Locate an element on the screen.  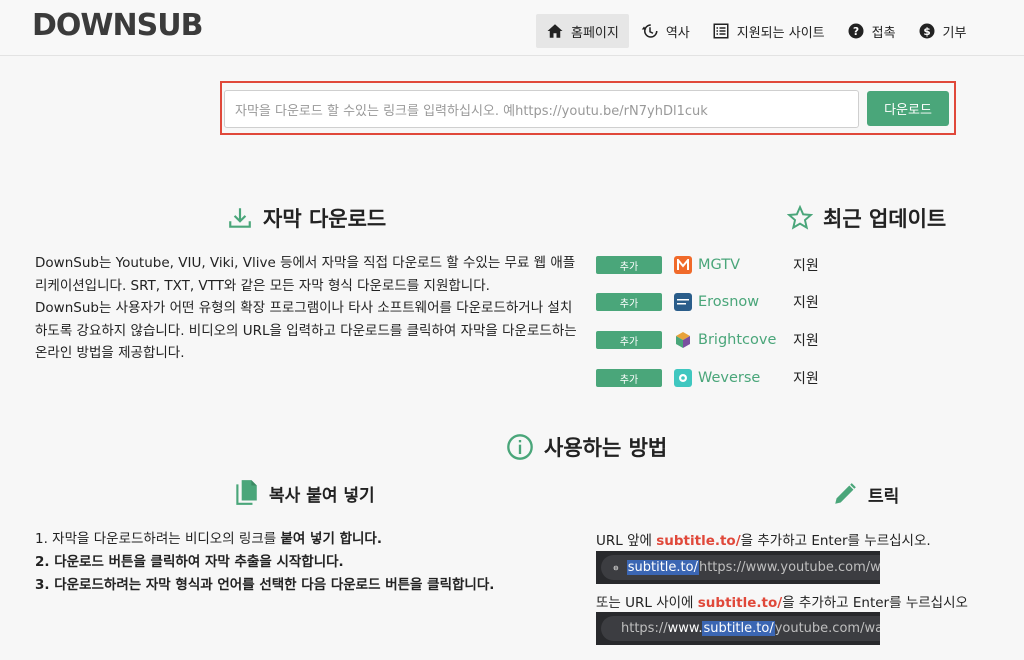
header: DOWNSUB 홈페이지 역사 지원되는 사이트 ? 접촉 $ 기부 is located at coordinates (512, 28).